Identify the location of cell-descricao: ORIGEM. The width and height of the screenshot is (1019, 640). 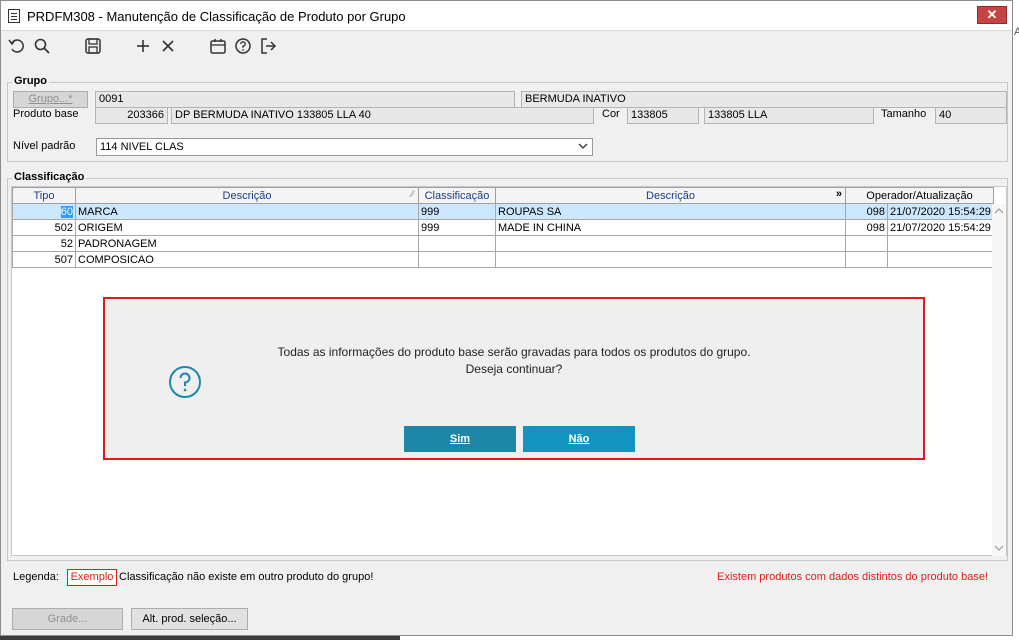
(247, 227).